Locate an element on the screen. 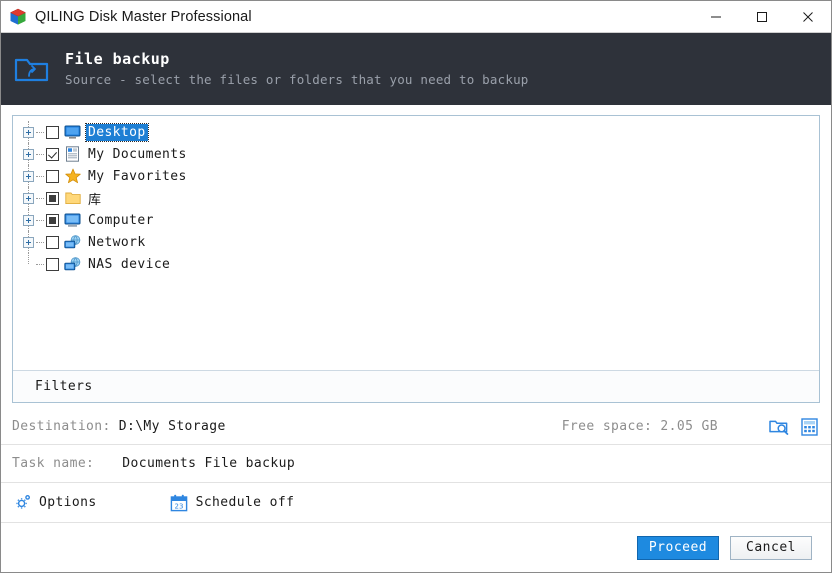 Image resolution: width=832 pixels, height=573 pixels. footer-bar: Proceed Cancel is located at coordinates (416, 547).